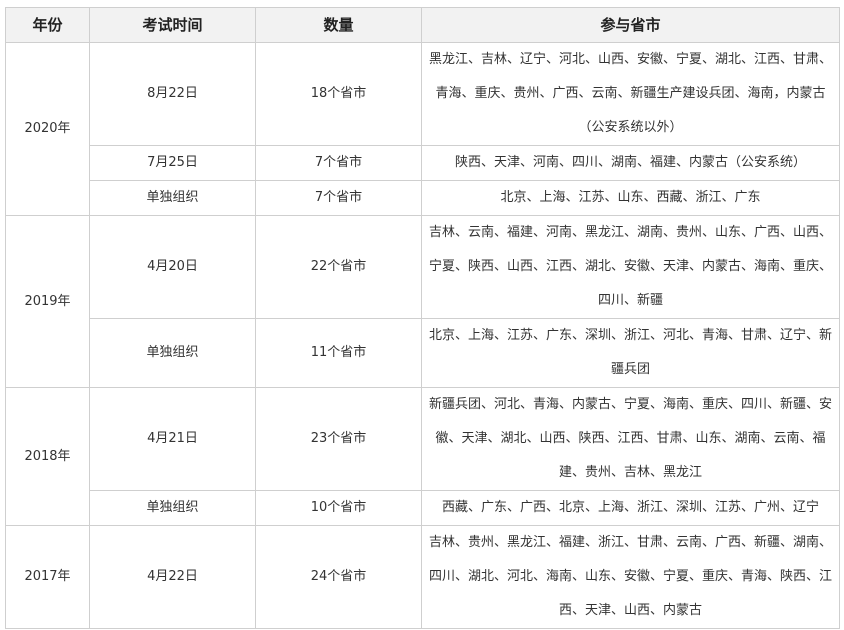 The height and width of the screenshot is (630, 844). Describe the element at coordinates (172, 163) in the screenshot. I see `date-cell: 7月25日` at that location.